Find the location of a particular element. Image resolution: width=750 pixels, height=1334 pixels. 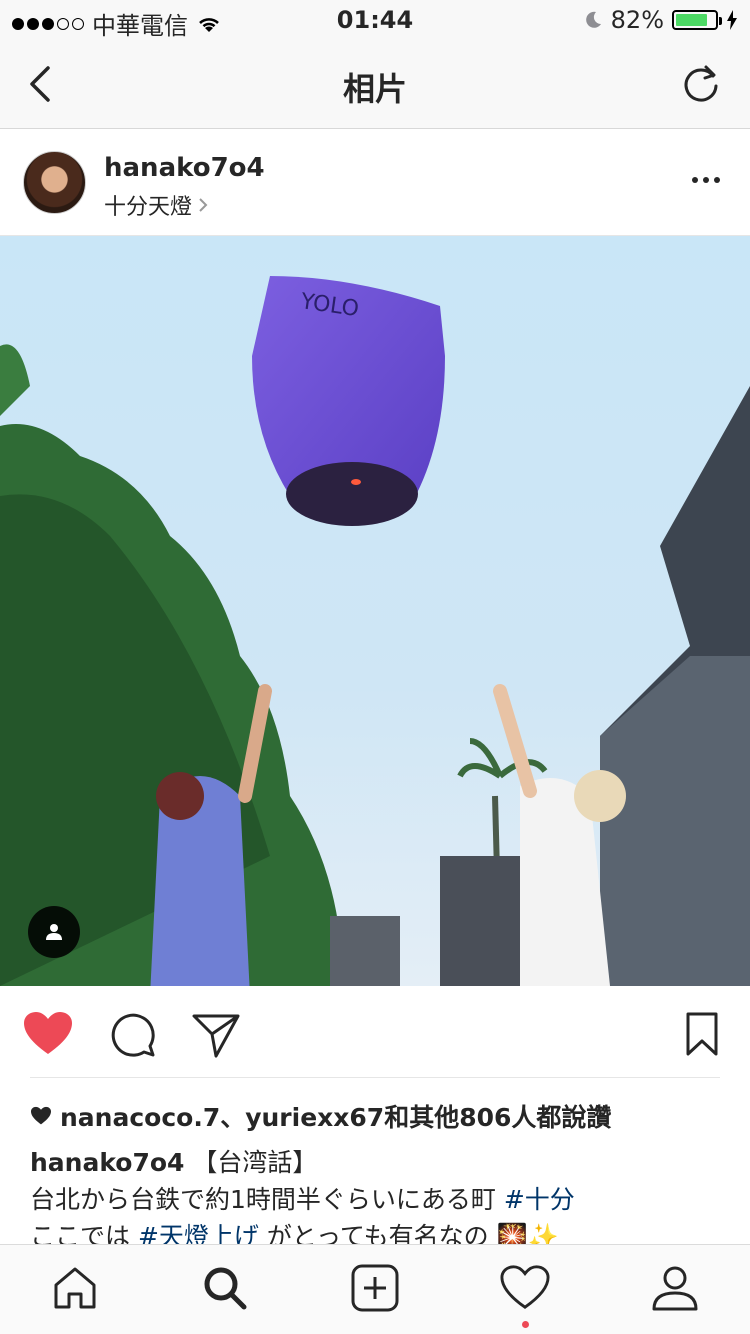

like-button is located at coordinates (48, 1034).